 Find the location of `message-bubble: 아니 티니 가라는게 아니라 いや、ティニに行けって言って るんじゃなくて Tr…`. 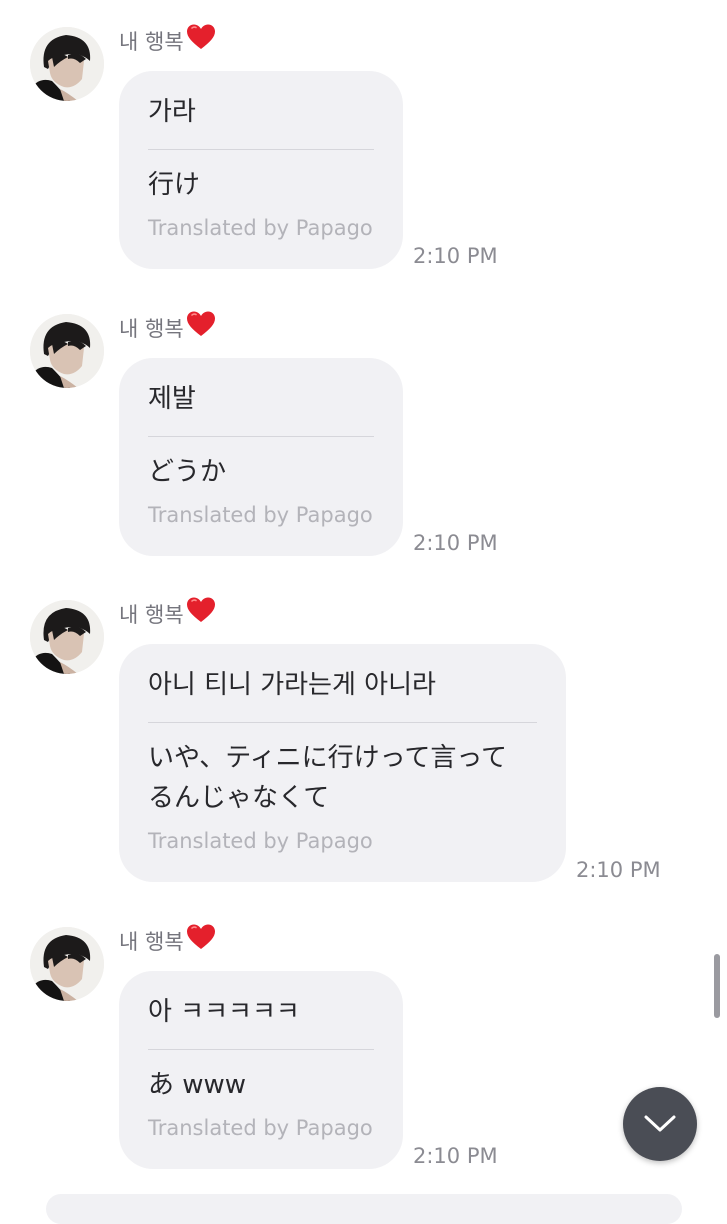

message-bubble: 아니 티니 가라는게 아니라 いや、ティニに行けって言って るんじゃなくて Tr… is located at coordinates (342, 763).